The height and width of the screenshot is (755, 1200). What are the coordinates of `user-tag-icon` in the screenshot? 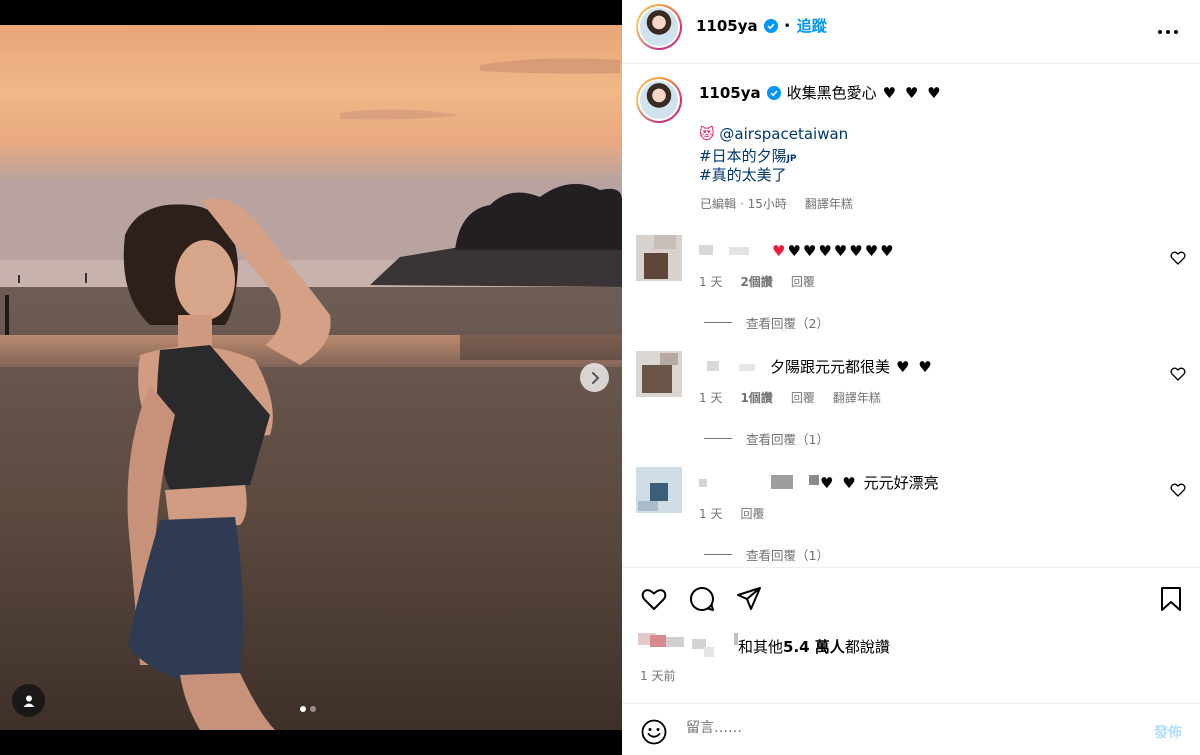 It's located at (28, 701).